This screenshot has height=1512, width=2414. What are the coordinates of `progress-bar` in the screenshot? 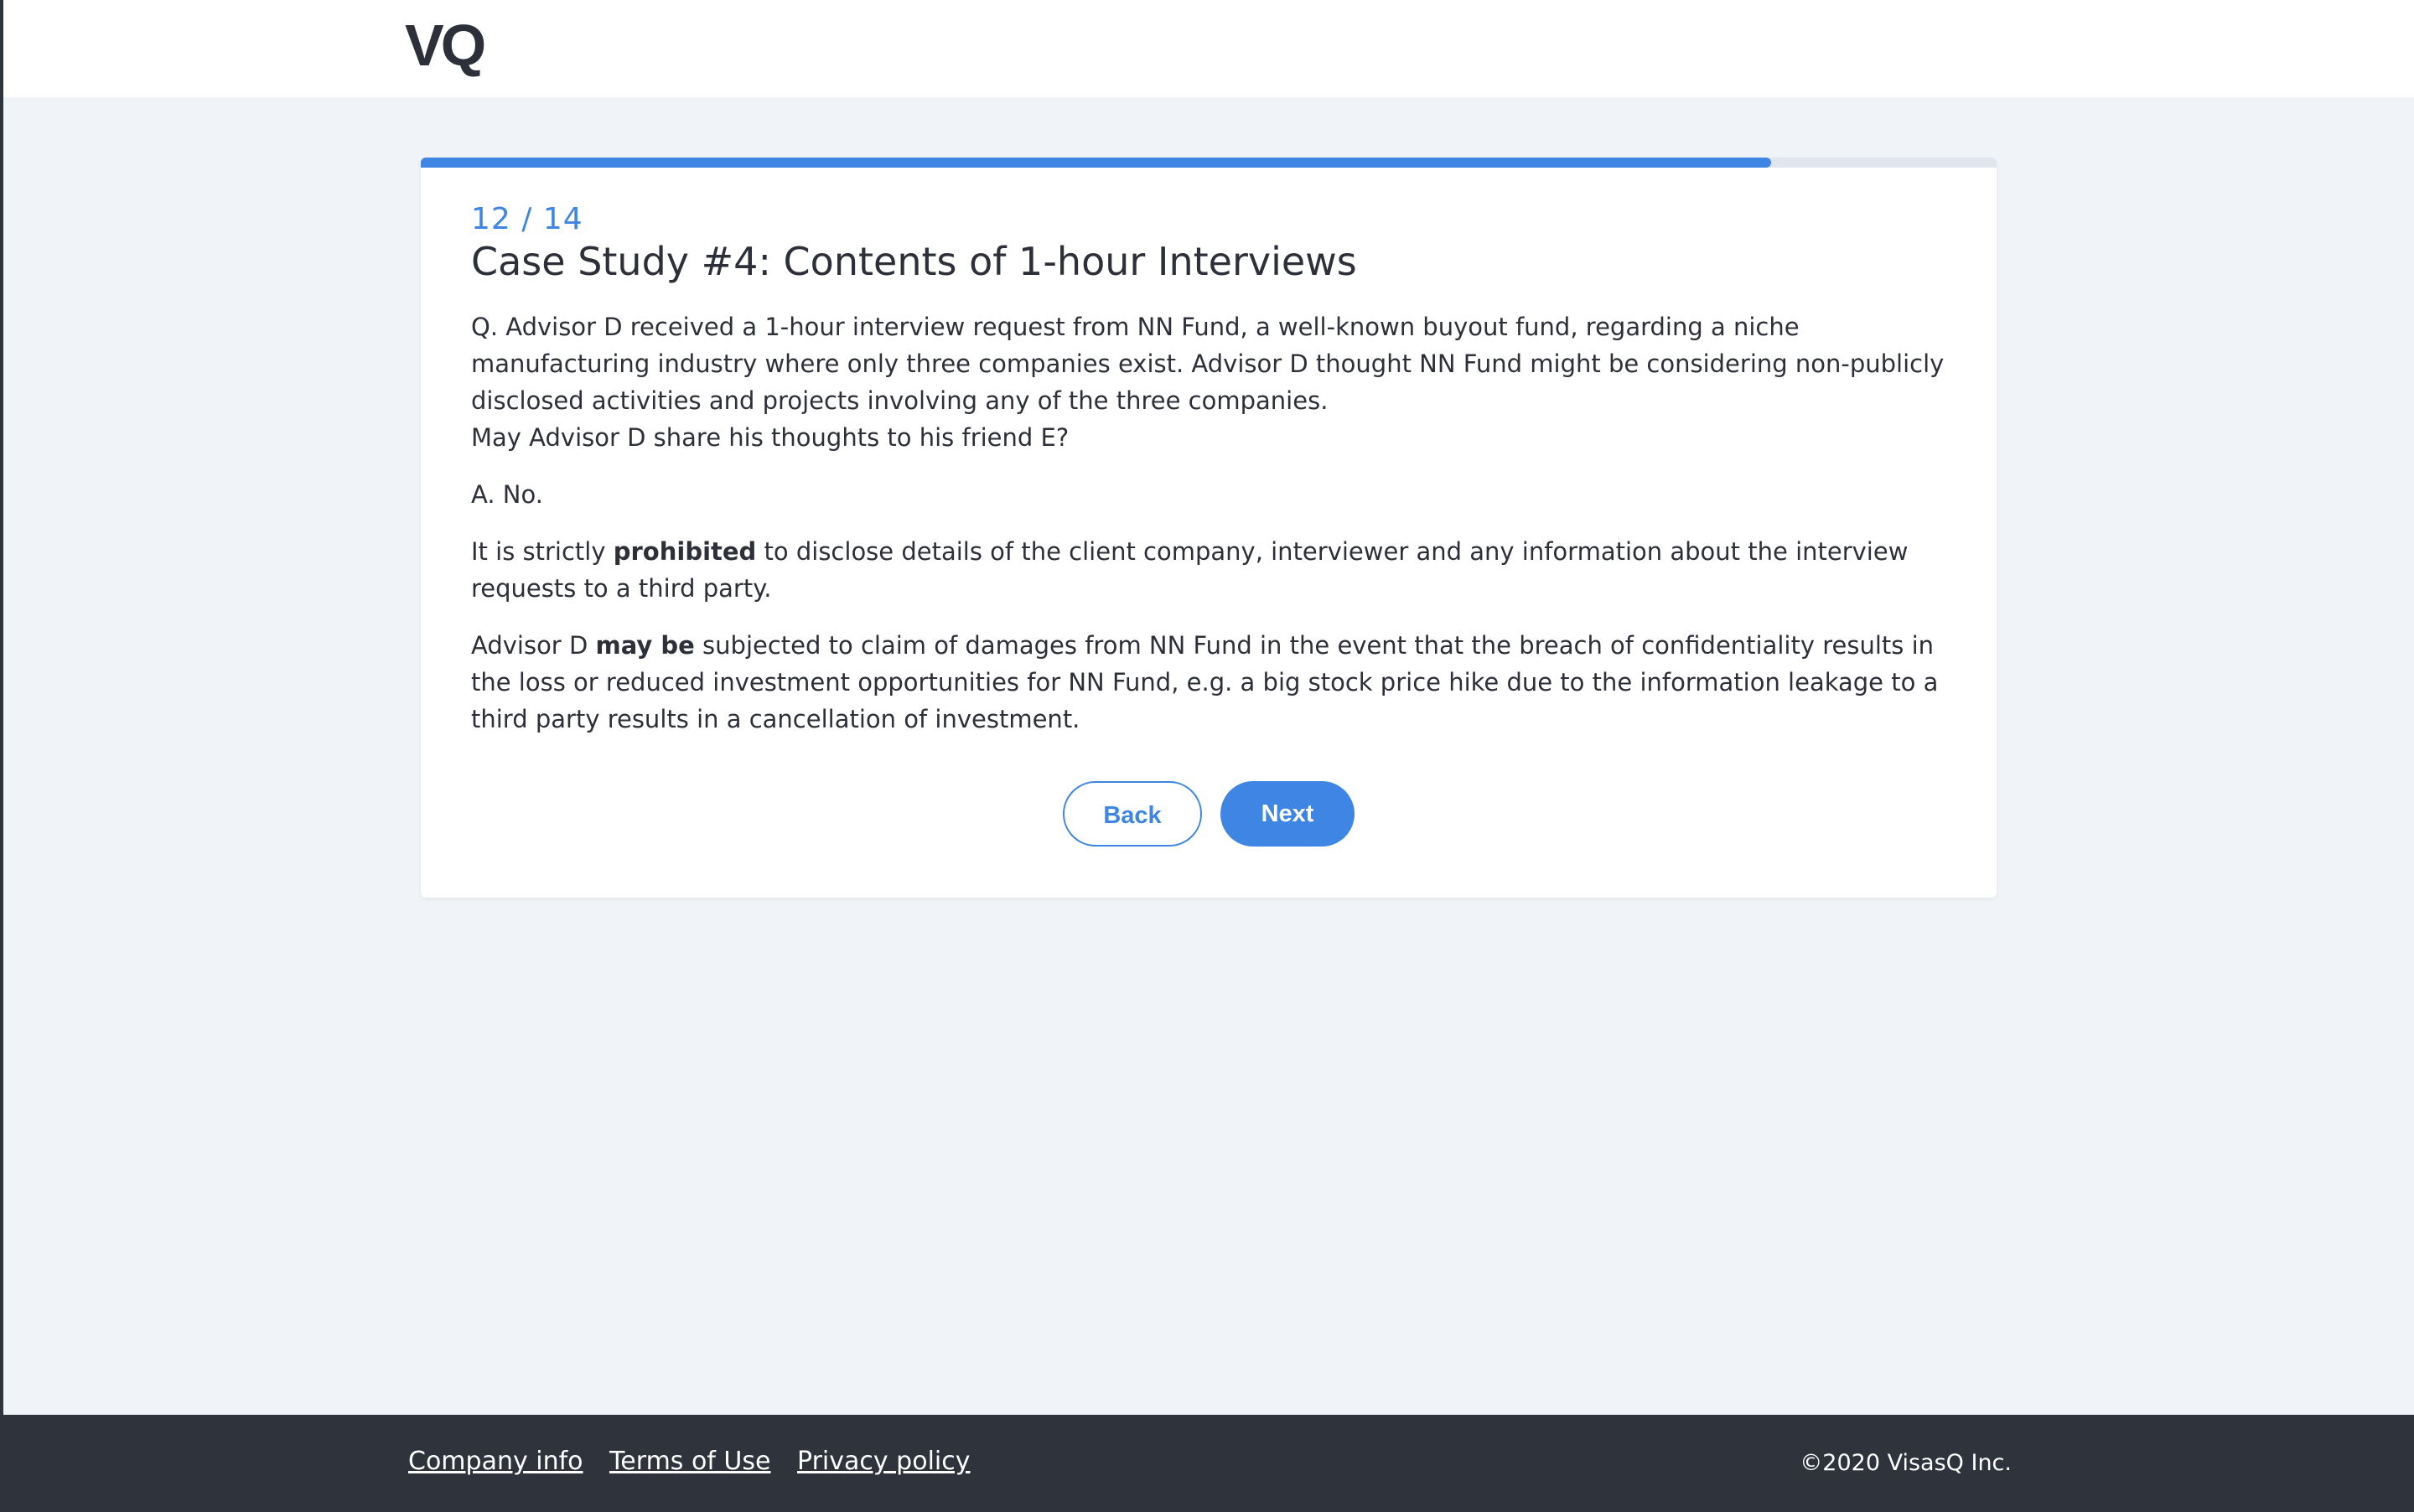 It's located at (1209, 163).